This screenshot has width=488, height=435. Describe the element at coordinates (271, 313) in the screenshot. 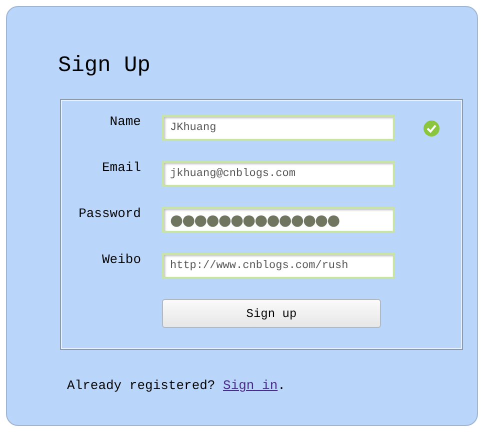

I see `sign-up-button: Sign up` at that location.